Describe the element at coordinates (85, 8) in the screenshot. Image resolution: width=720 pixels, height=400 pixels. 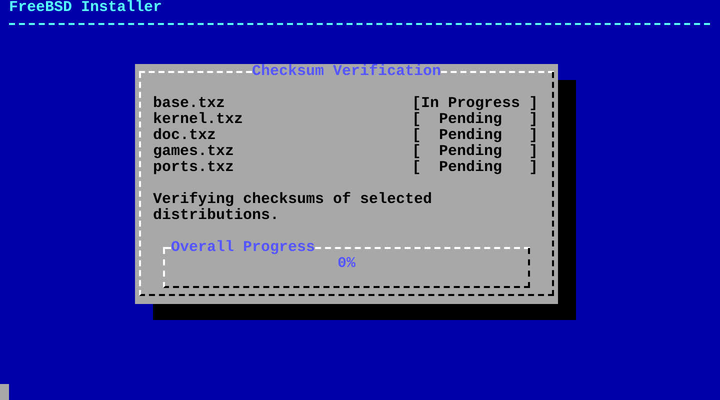
I see `installer-title: FreeBSD Installer` at that location.